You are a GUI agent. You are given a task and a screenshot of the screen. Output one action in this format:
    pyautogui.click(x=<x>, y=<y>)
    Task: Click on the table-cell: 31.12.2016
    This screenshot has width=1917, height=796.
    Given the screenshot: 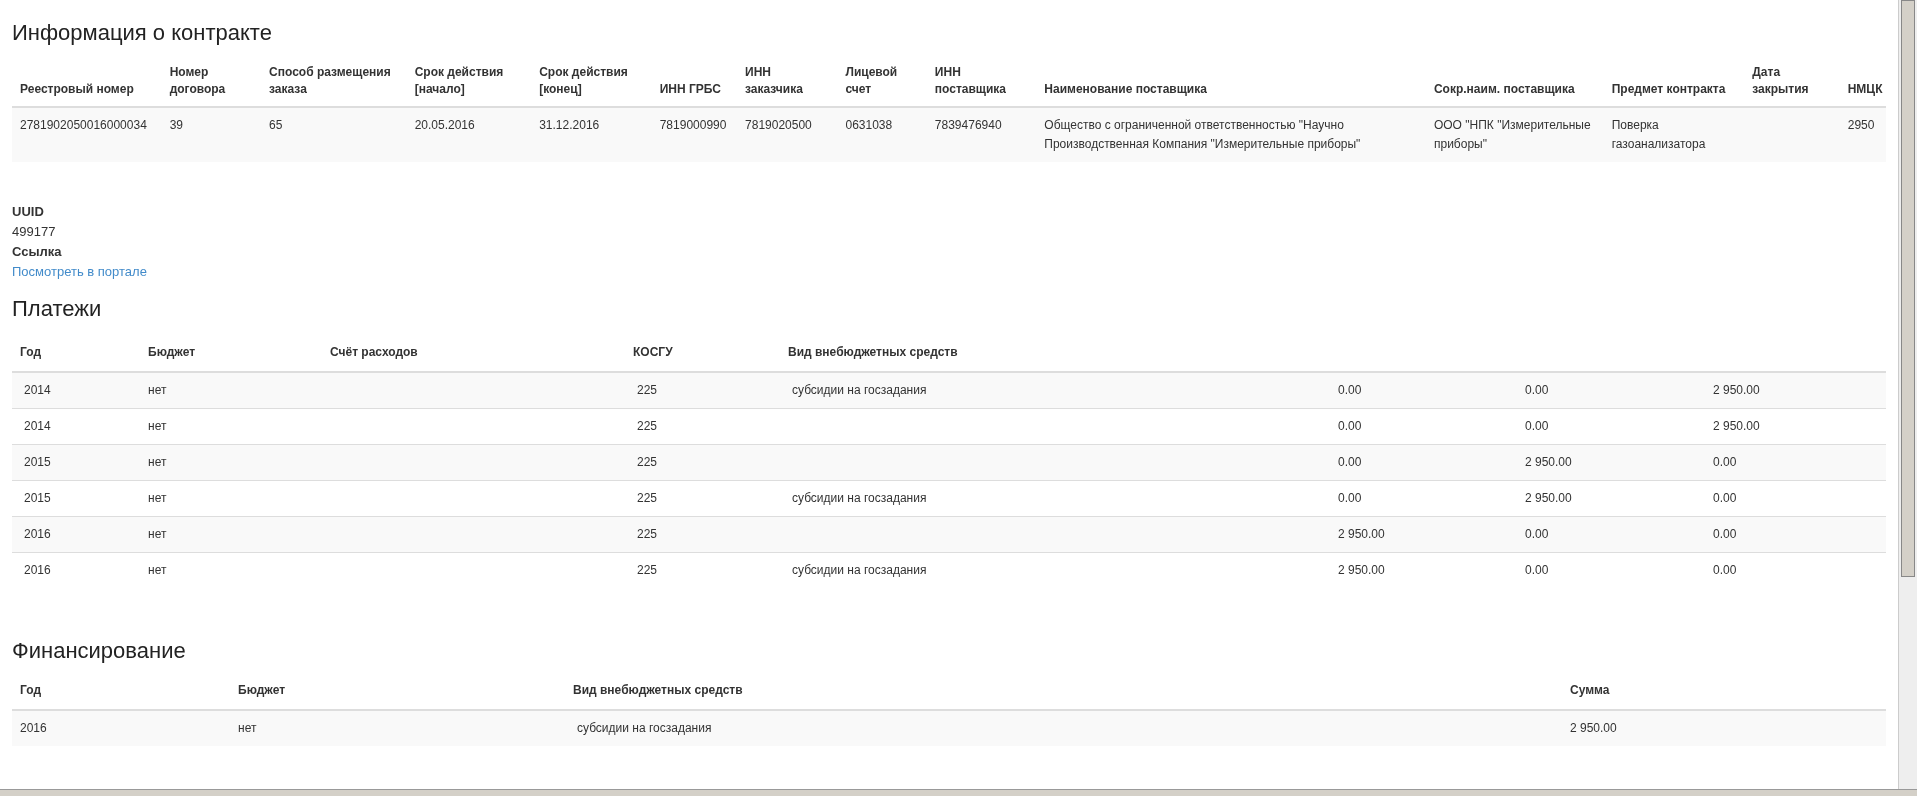 What is the action you would take?
    pyautogui.click(x=569, y=125)
    